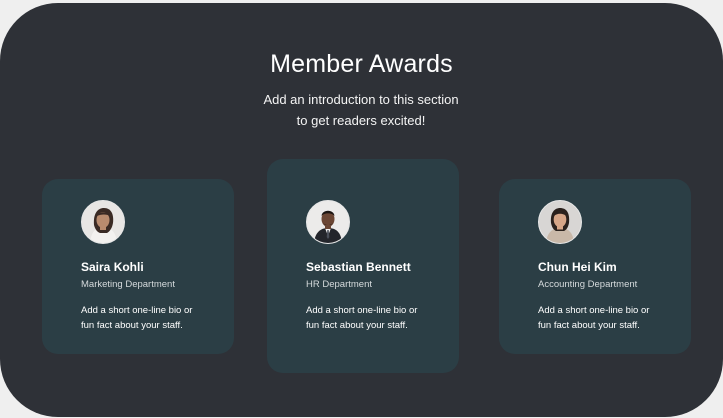 This screenshot has height=418, width=723. I want to click on member-department: HR Department, so click(339, 284).